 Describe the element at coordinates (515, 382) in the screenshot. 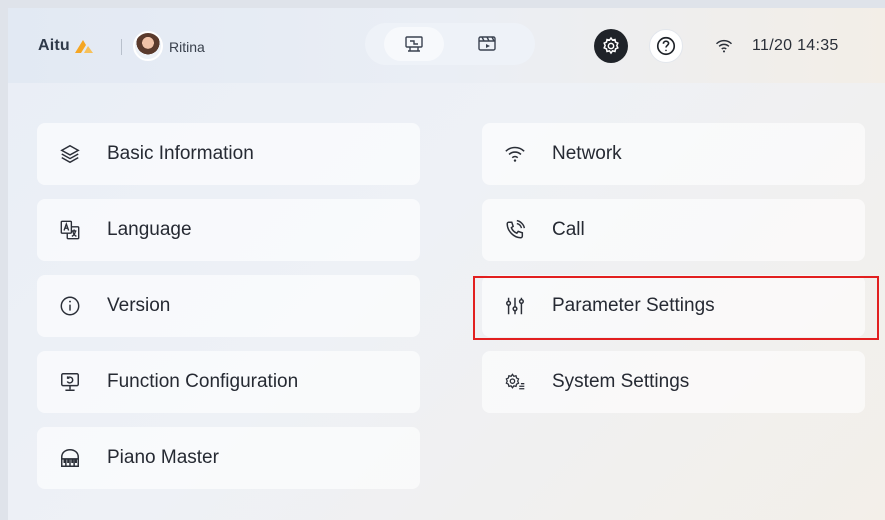

I see `system-gear-icon` at that location.